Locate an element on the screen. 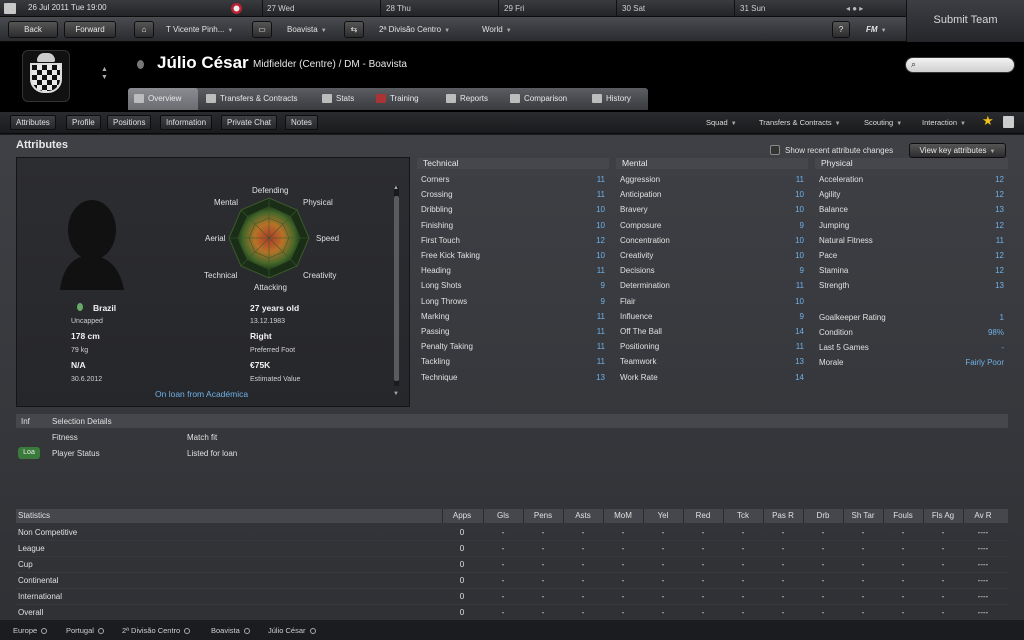  attribute-row: Anticipation 10 is located at coordinates (712, 194).